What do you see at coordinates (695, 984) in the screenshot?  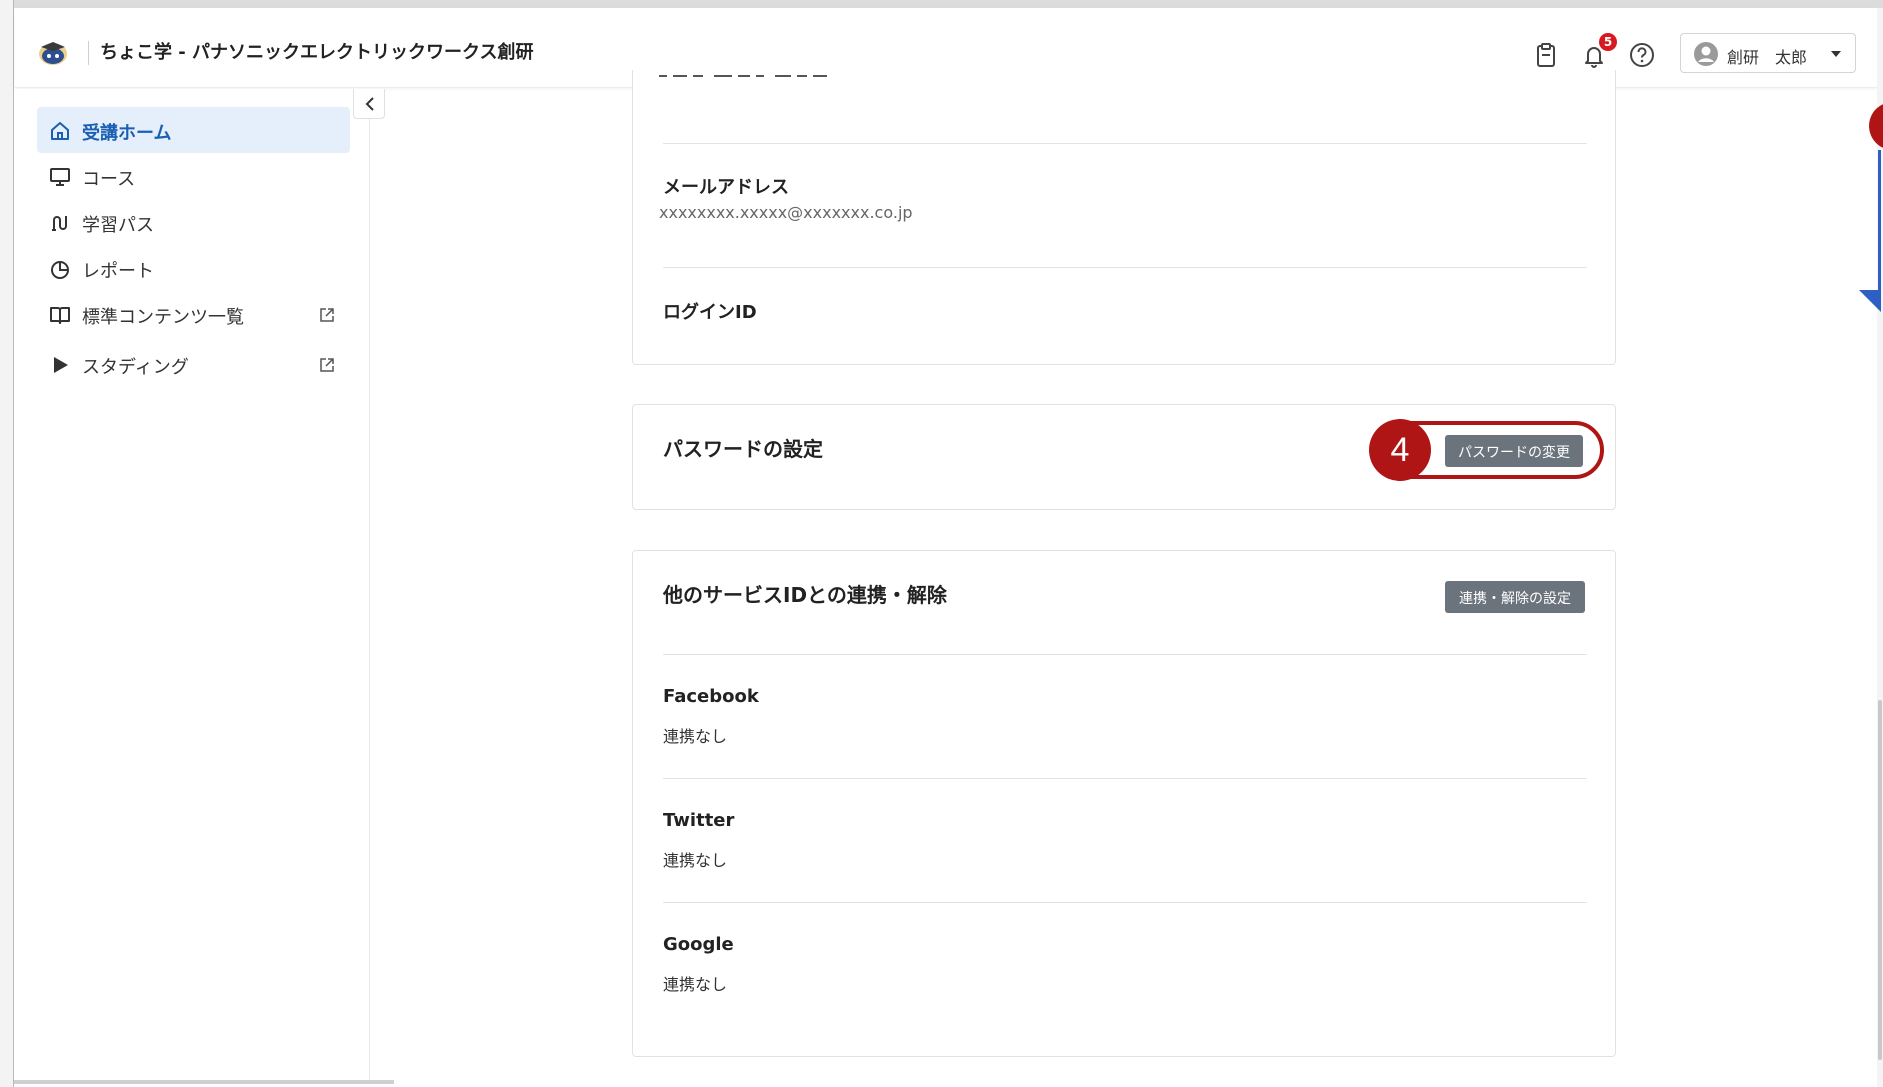 I see `google-status: 連携なし` at bounding box center [695, 984].